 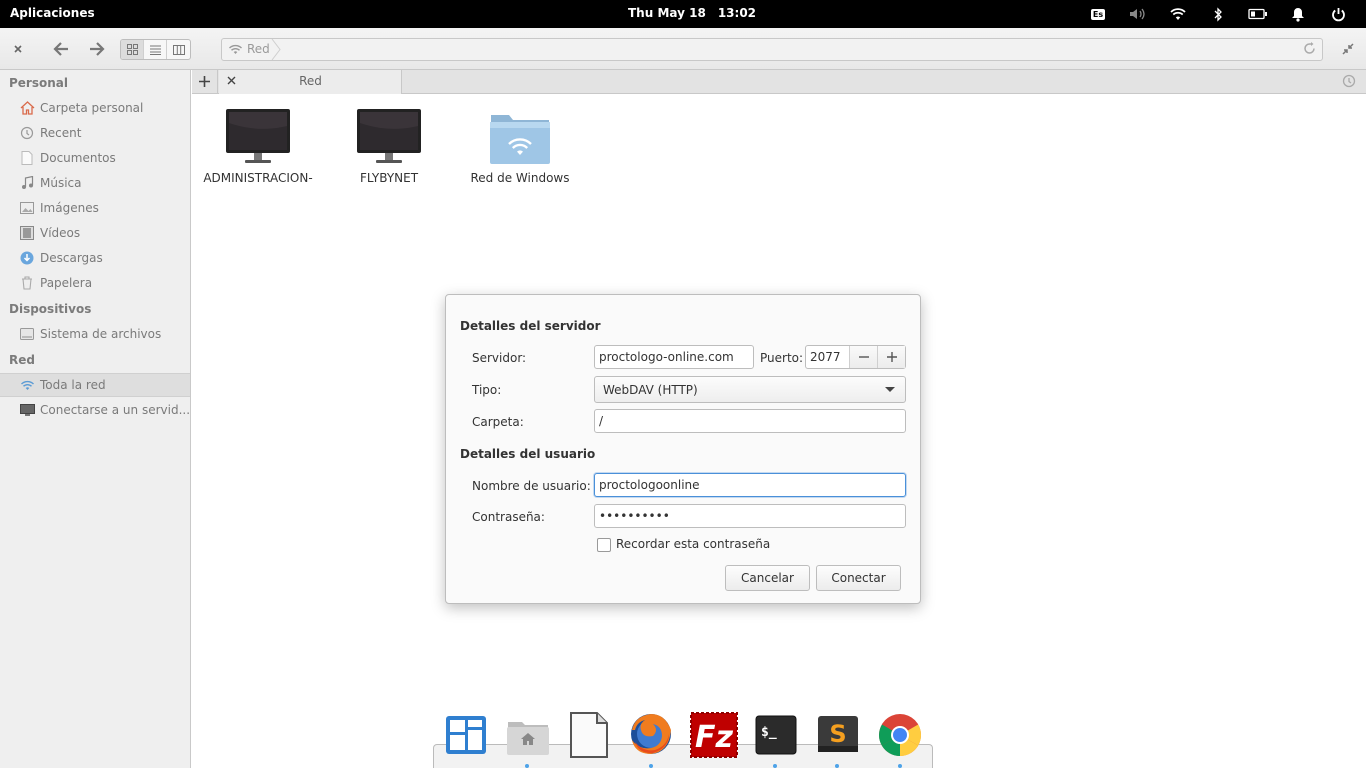 What do you see at coordinates (769, 732) in the screenshot?
I see `terminal-glyph: $_` at bounding box center [769, 732].